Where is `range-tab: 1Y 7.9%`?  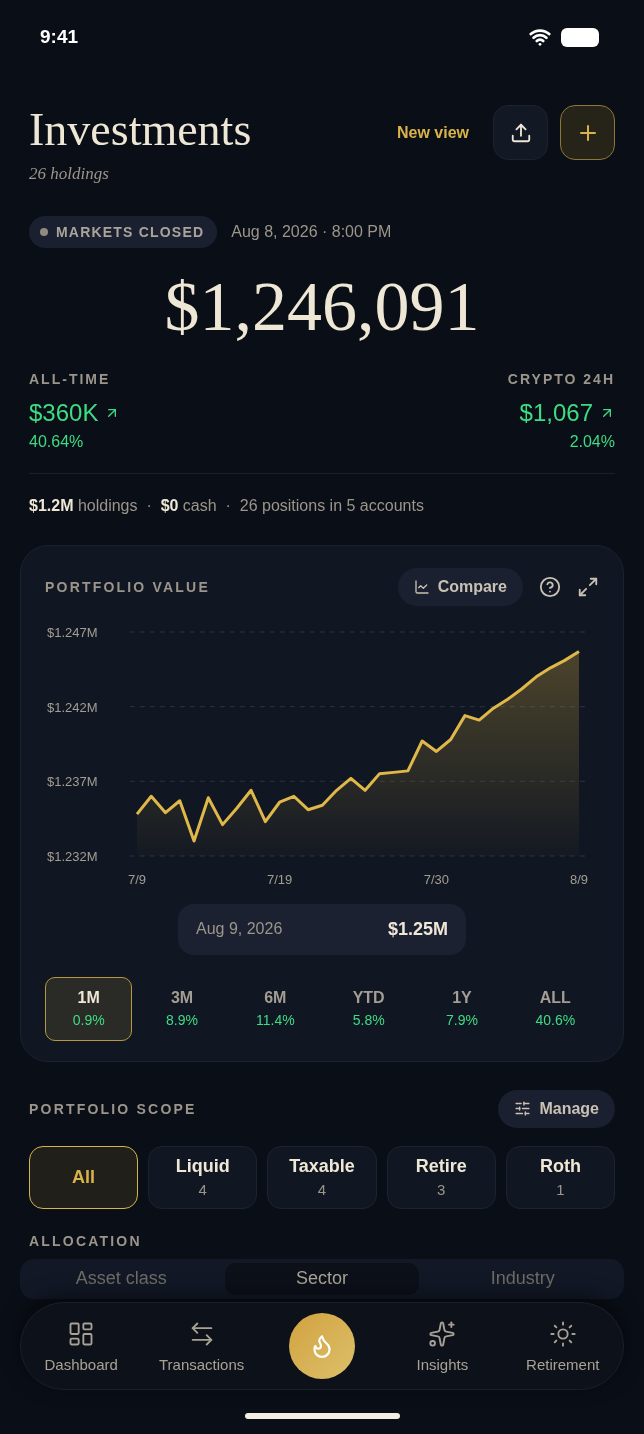
range-tab: 1Y 7.9% is located at coordinates (462, 1008).